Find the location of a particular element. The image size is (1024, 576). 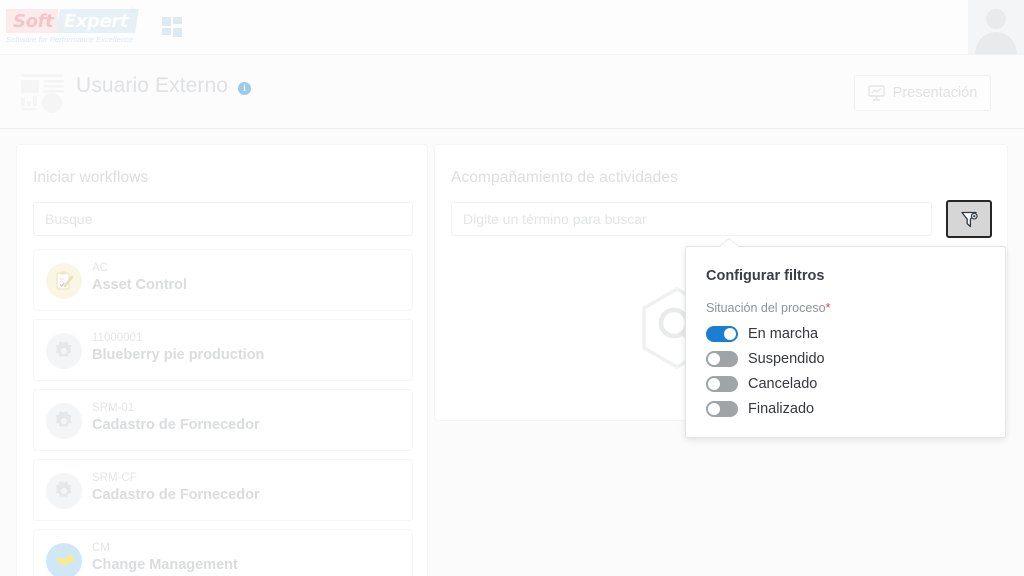

toggle-row-finalizado: Finalizado is located at coordinates (760, 409).